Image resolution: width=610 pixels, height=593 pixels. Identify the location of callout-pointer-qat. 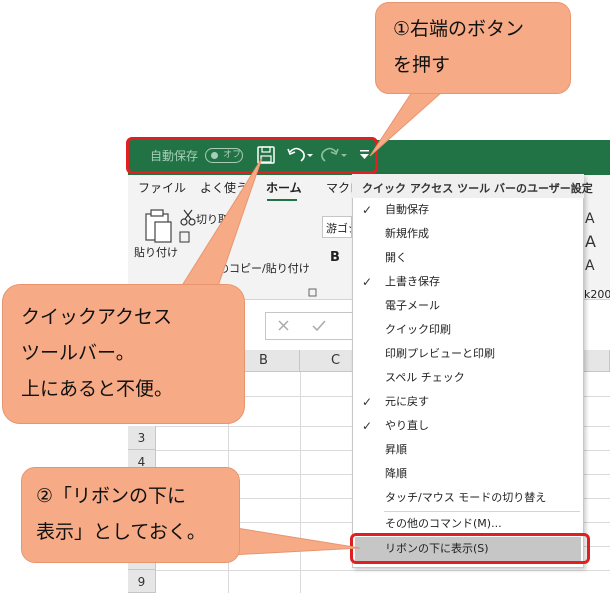
(220, 225).